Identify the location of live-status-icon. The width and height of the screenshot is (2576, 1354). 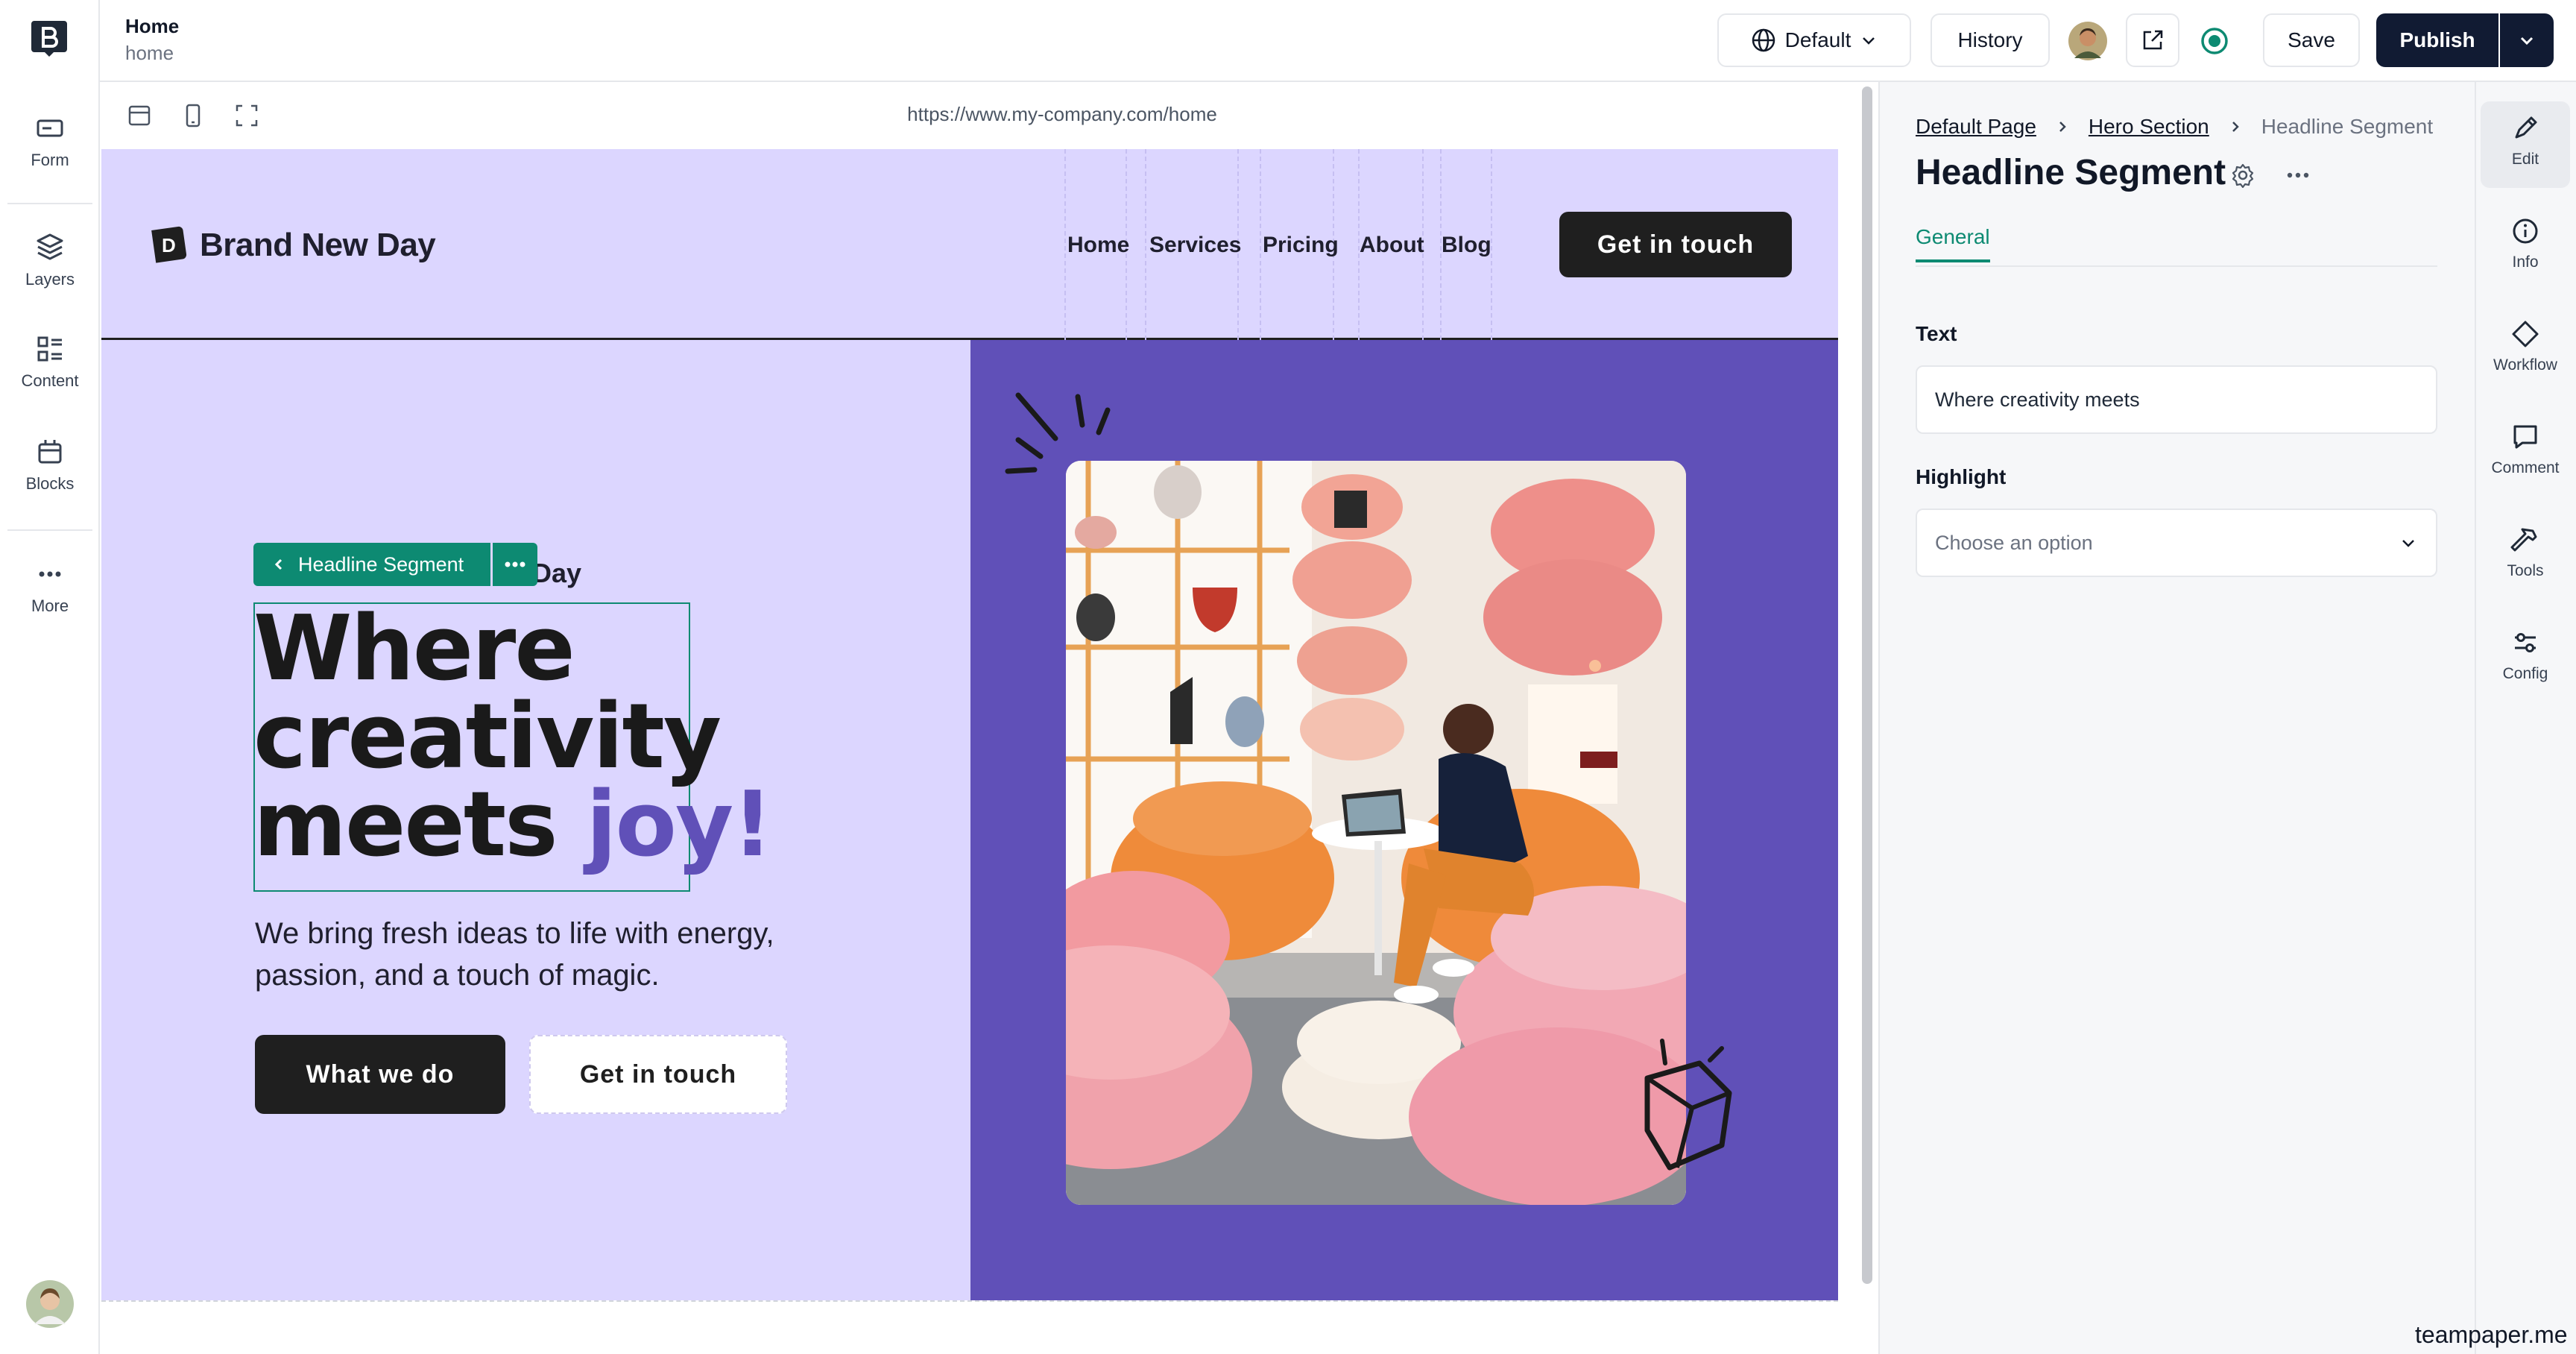
(2214, 41).